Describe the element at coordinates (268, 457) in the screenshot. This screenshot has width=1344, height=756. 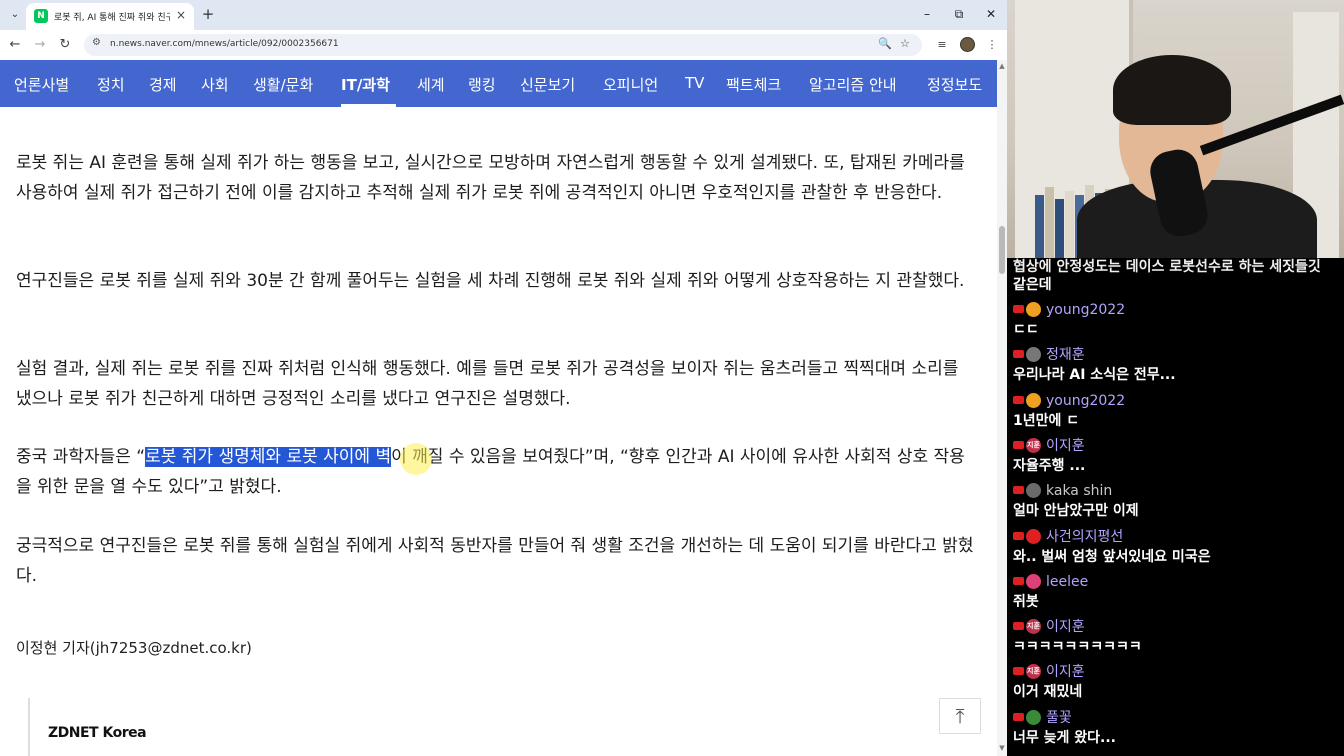
I see `selected-text-highlight: 로봇 쥐가 생명체와 로봇 사이에 벽` at that location.